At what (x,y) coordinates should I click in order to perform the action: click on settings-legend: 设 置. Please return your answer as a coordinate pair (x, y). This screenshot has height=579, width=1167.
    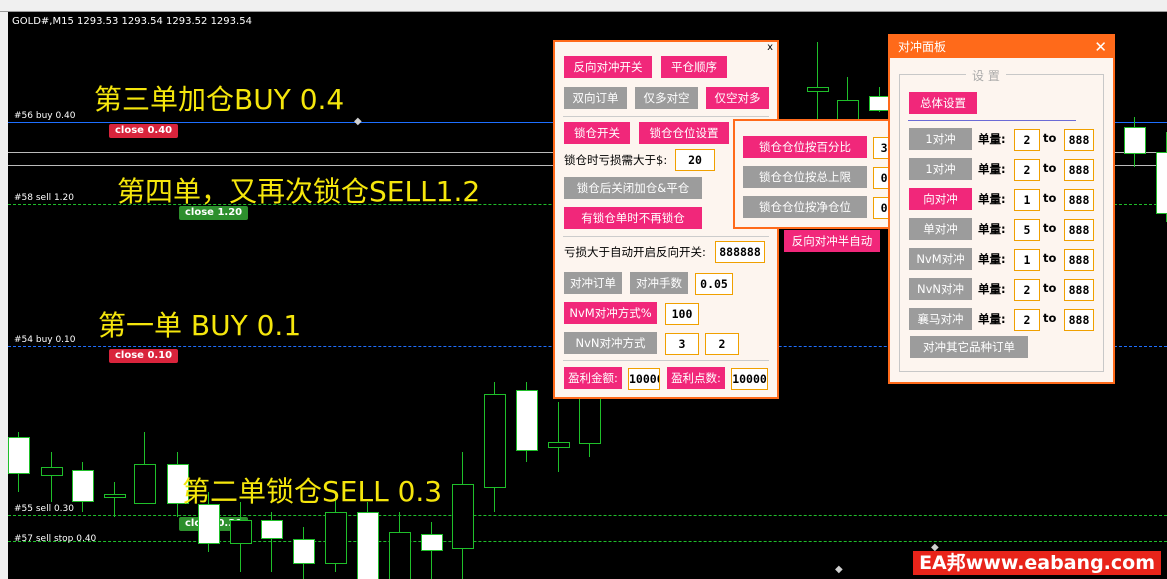
    Looking at the image, I should click on (986, 75).